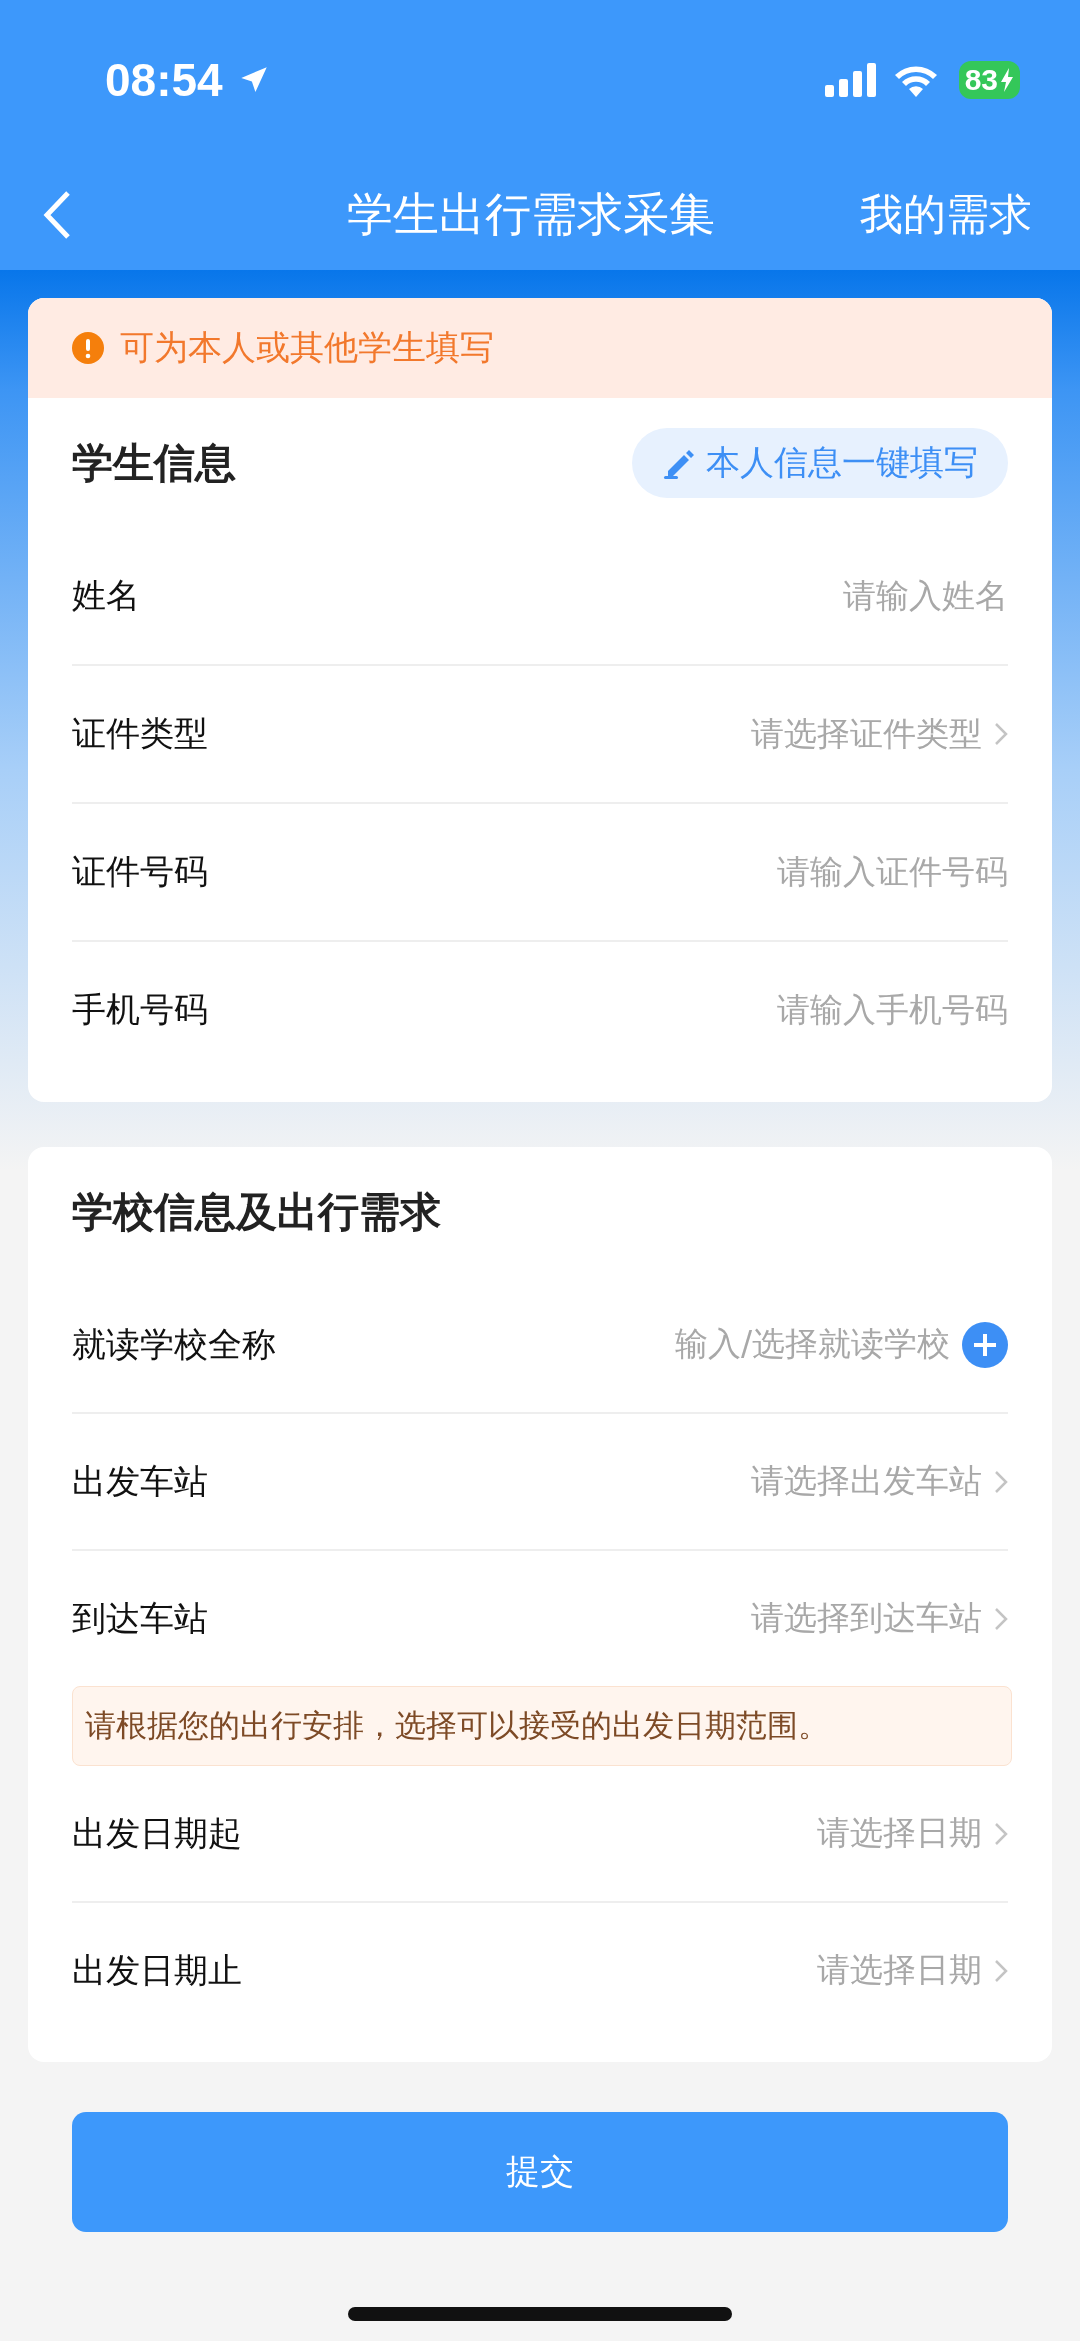 The width and height of the screenshot is (1080, 2341). I want to click on section-title: 学生信息, so click(154, 463).